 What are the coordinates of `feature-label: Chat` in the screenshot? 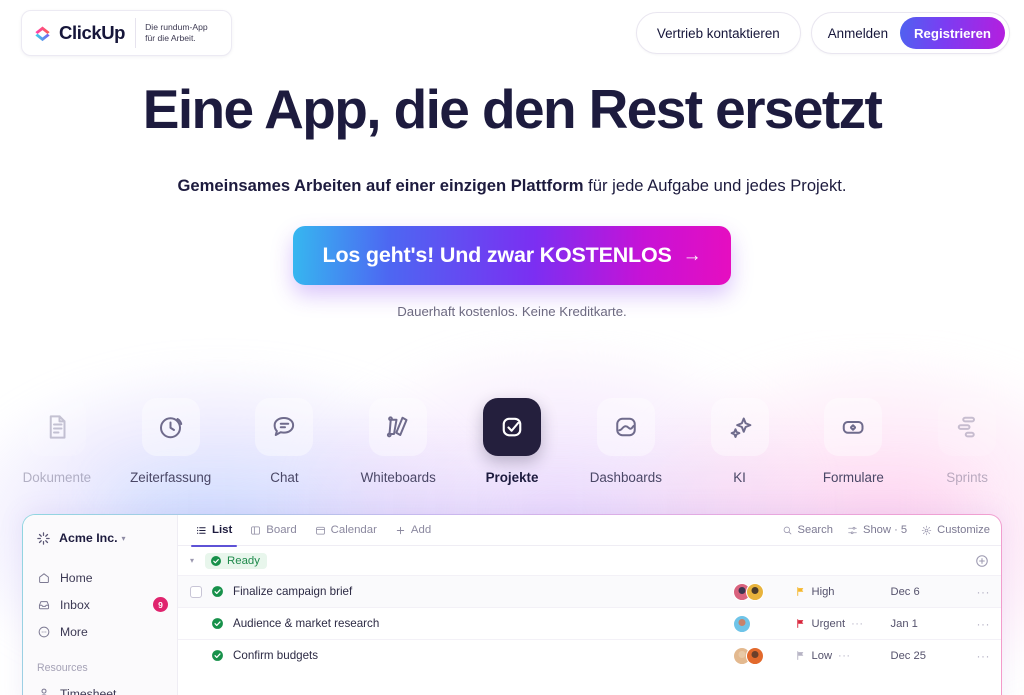 It's located at (284, 477).